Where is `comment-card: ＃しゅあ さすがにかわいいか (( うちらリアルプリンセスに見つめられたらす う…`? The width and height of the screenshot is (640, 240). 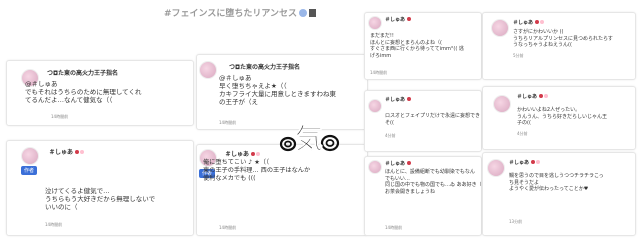
comment-card: ＃しゅあ さすがにかわいいか (( うちらリアルプリンセスに見つめられたらす う… is located at coordinates (559, 46).